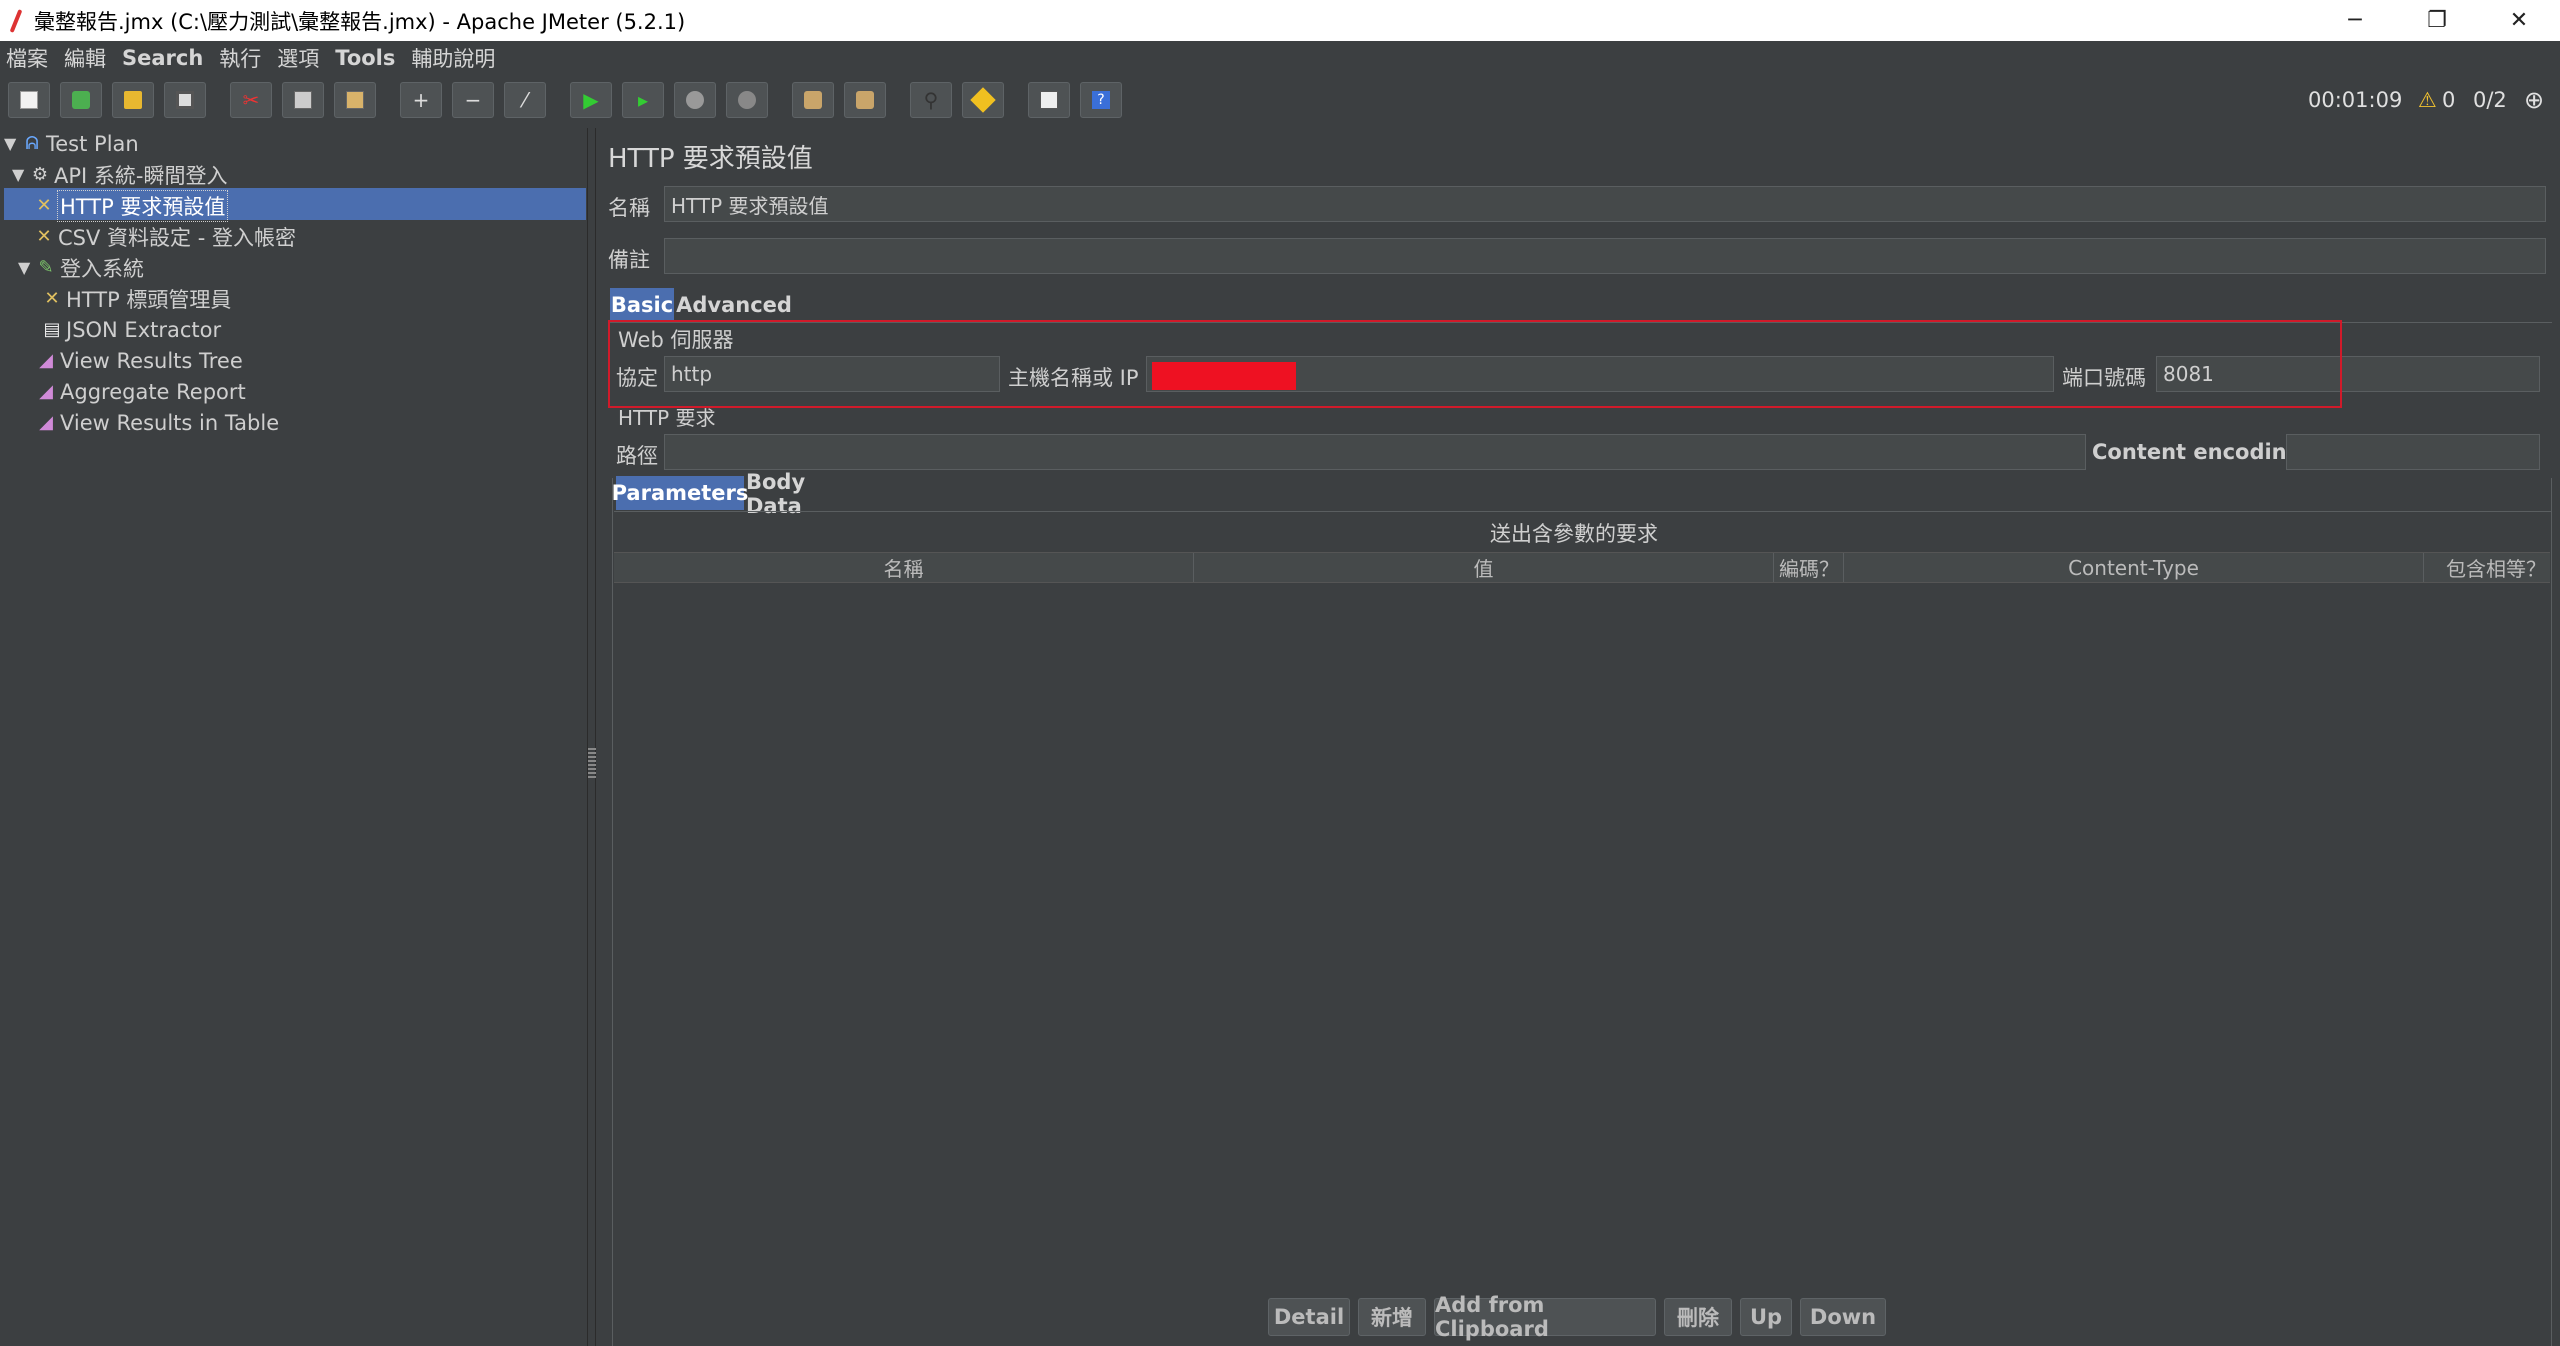  I want to click on reset-search-icon, so click(983, 100).